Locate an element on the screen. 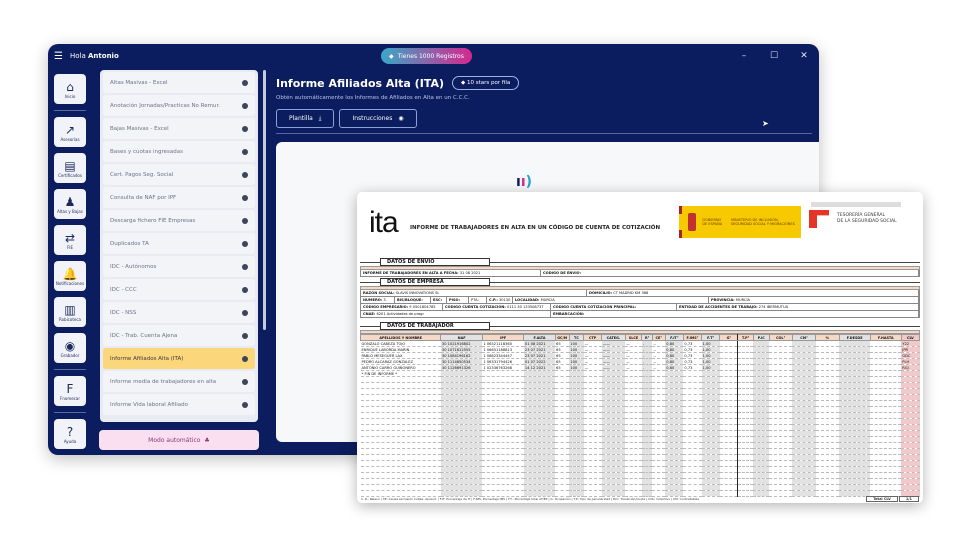  rail-item-label: Inicio is located at coordinates (70, 96).